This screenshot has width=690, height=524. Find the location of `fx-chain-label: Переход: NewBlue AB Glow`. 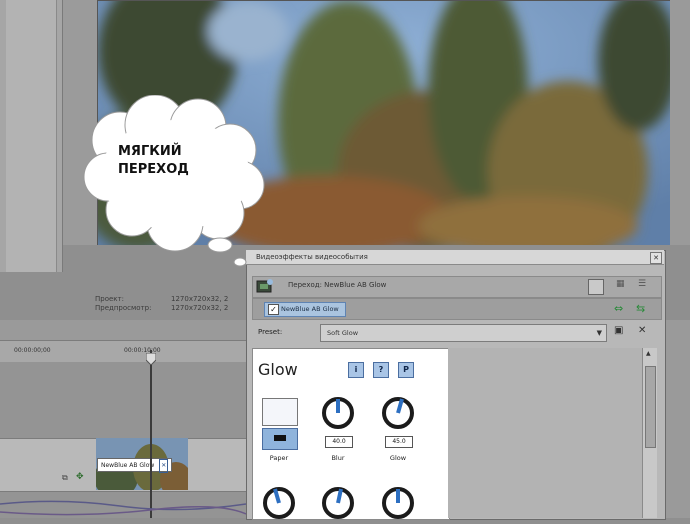

fx-chain-label: Переход: NewBlue AB Glow is located at coordinates (337, 285).